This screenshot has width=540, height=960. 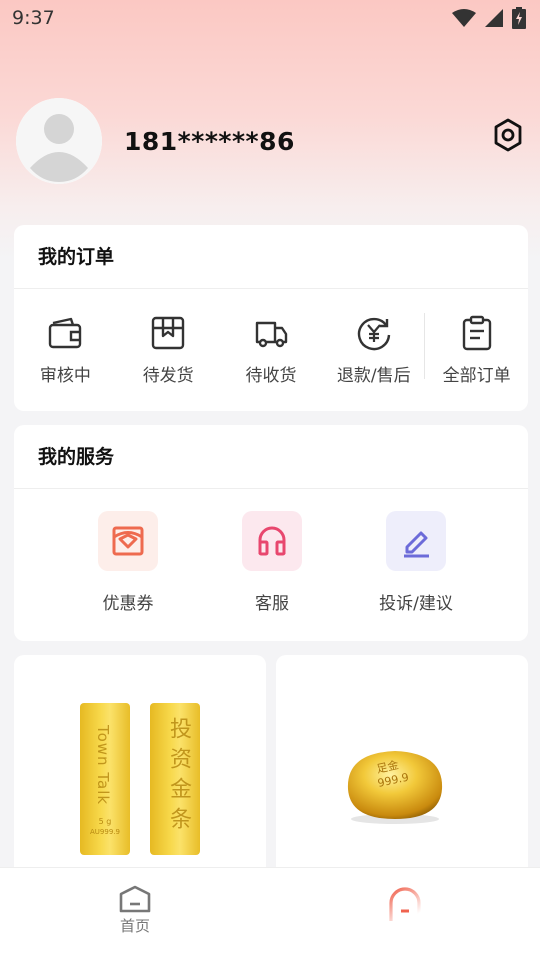 What do you see at coordinates (476, 332) in the screenshot?
I see `clipboard-icon` at bounding box center [476, 332].